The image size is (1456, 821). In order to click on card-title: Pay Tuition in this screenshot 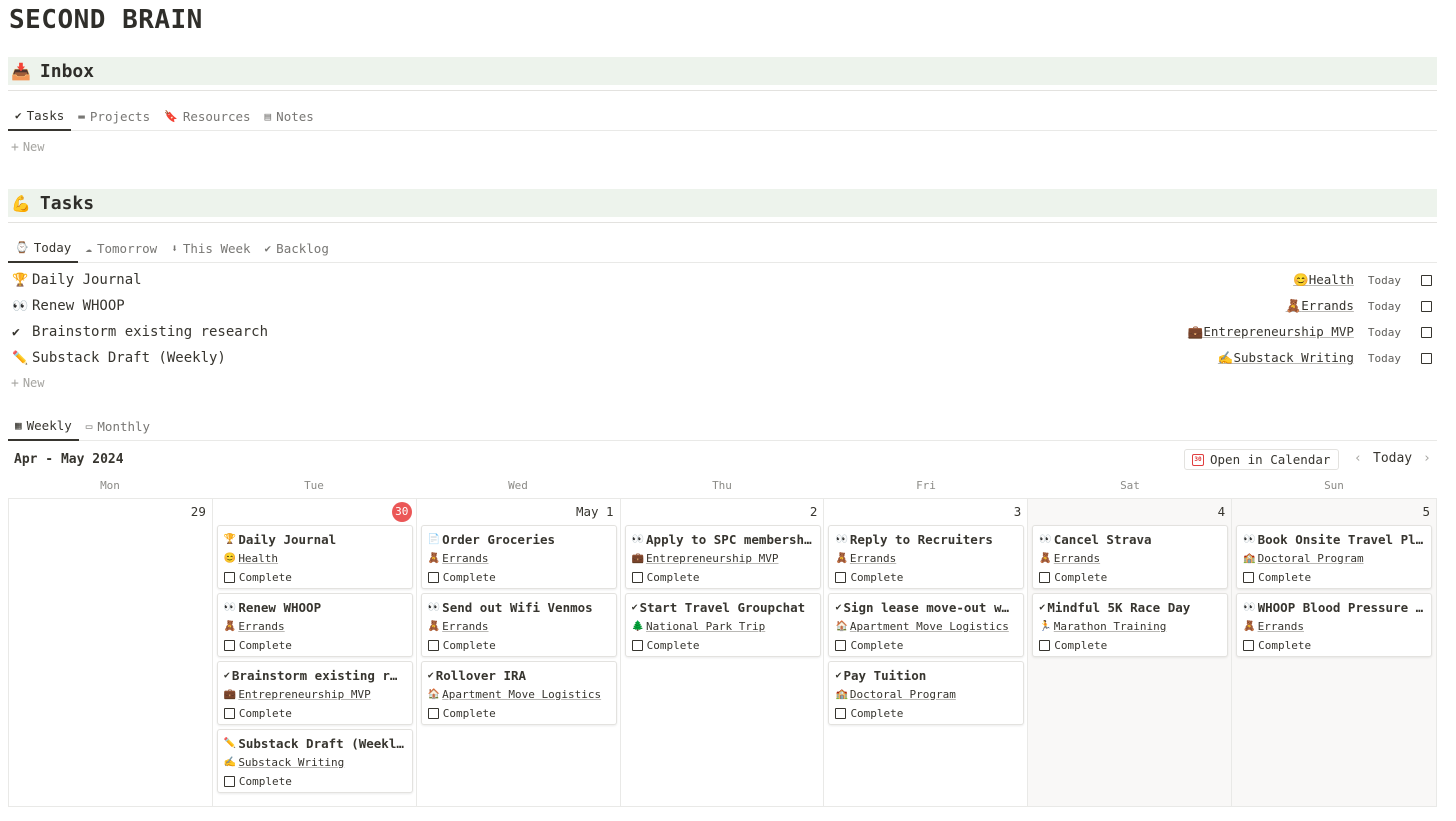, I will do `click(885, 675)`.